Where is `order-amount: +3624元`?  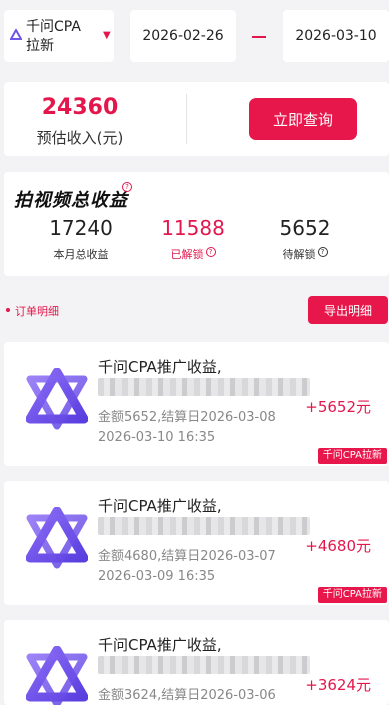
order-amount: +3624元 is located at coordinates (338, 685).